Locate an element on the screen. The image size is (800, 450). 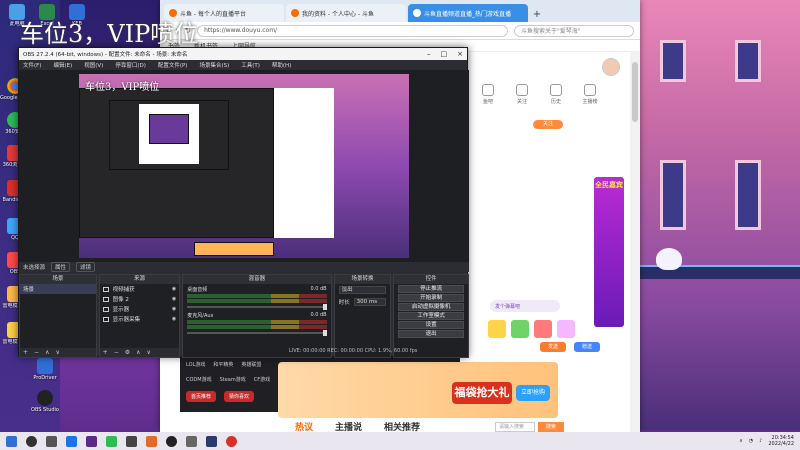
bottom-search-button: 搜索 is located at coordinates (551, 427).